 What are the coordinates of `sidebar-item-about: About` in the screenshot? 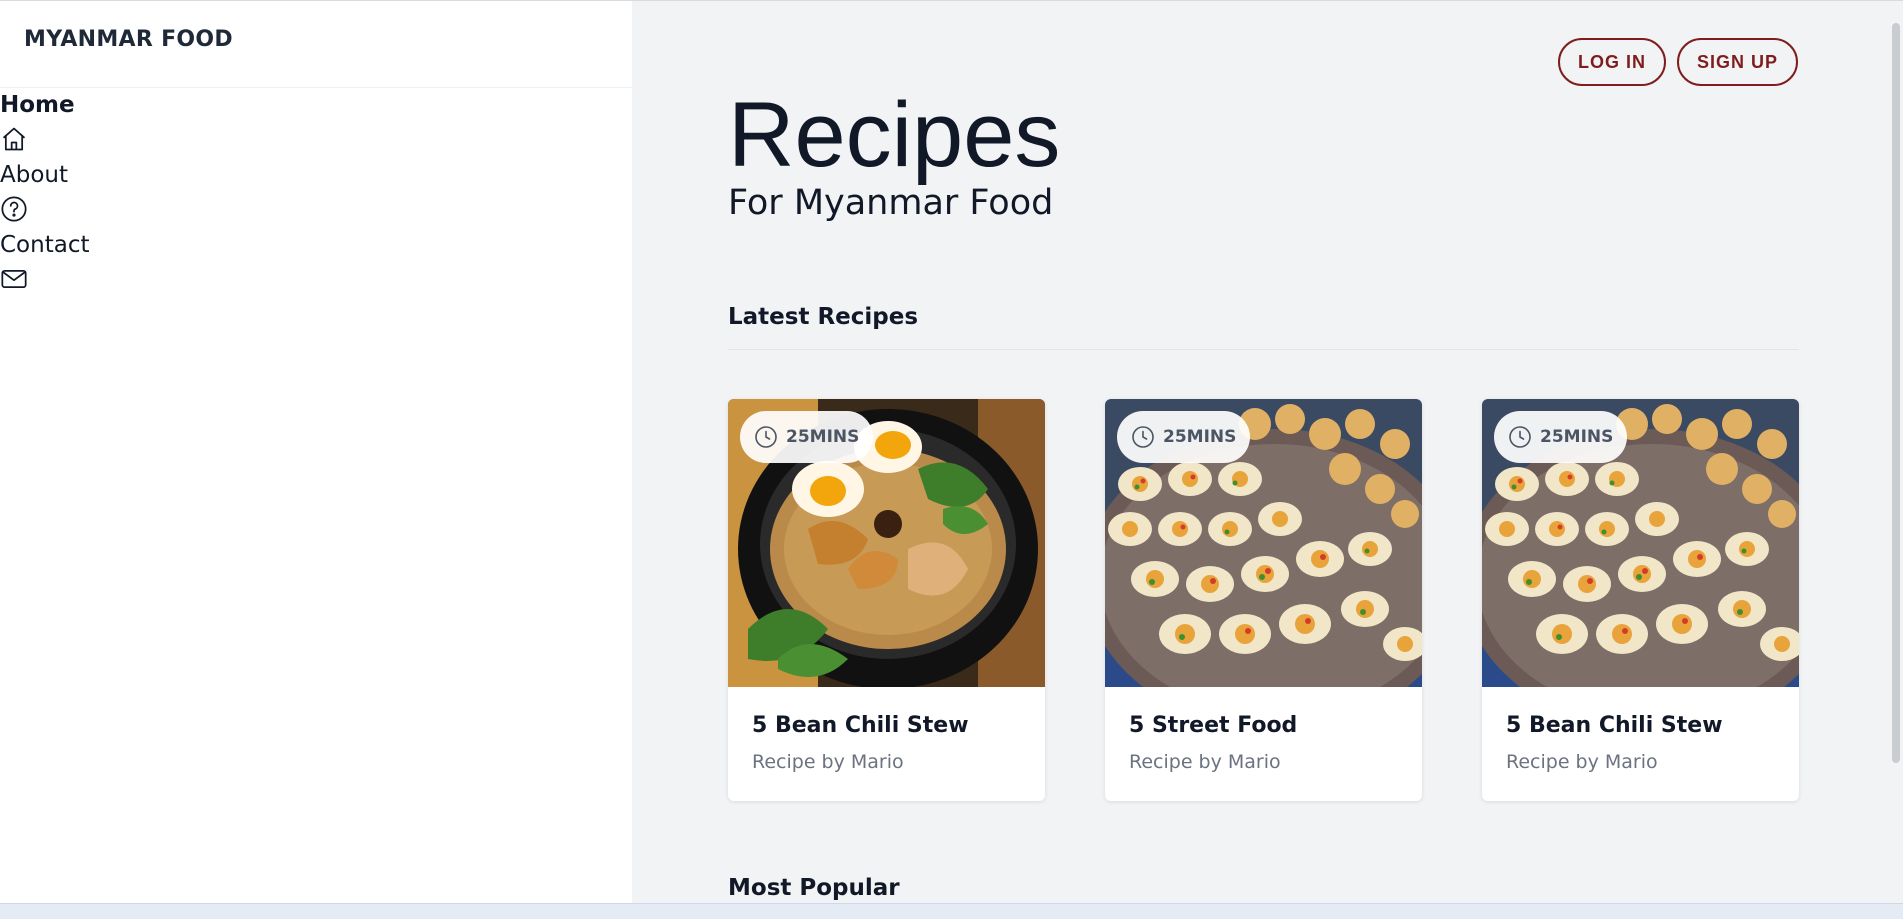 It's located at (44, 194).